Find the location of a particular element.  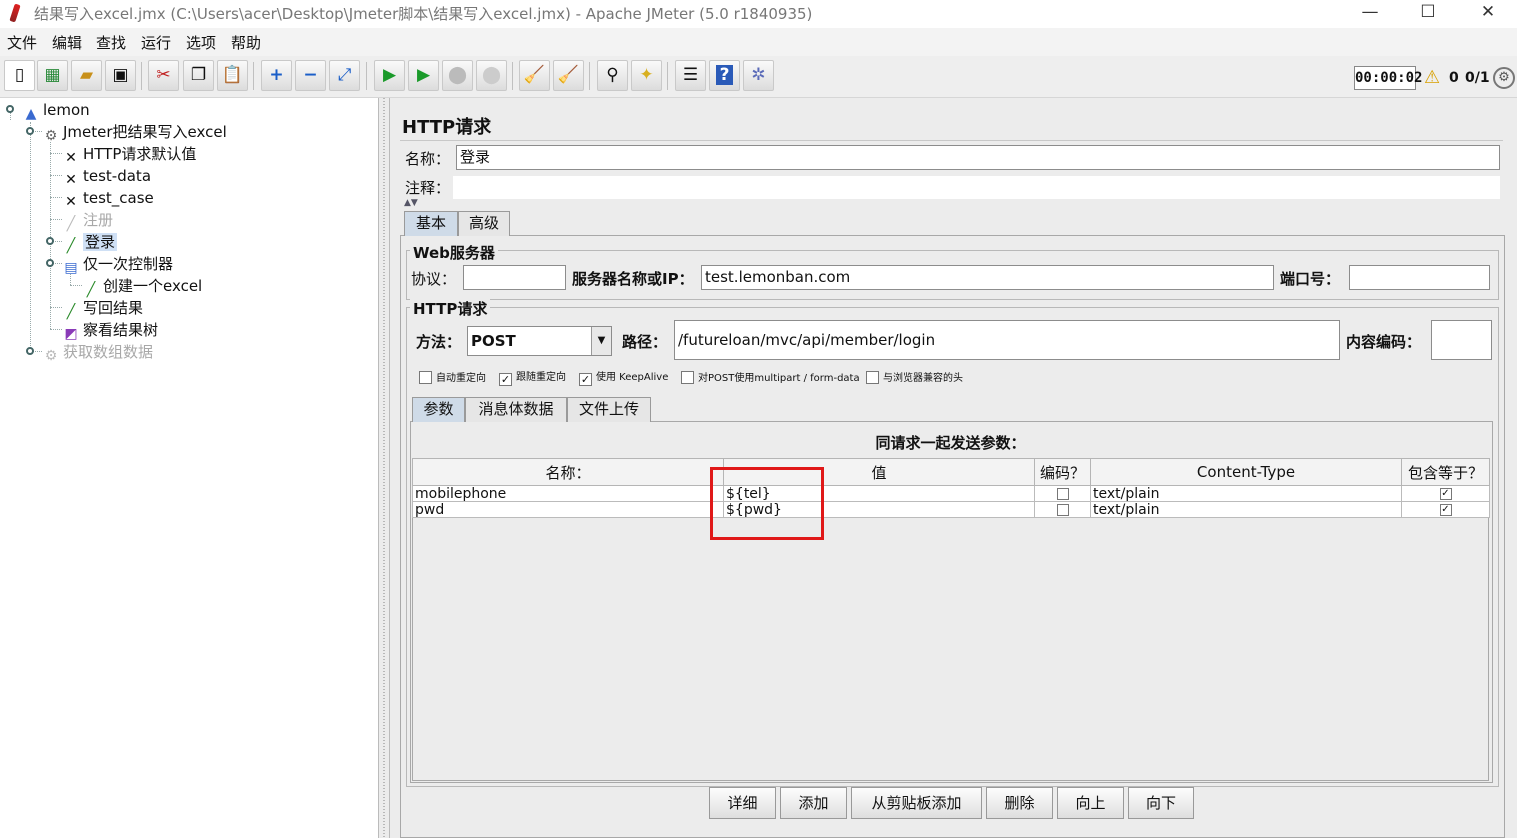

option-multipart: 对POST使用multipart / form-data is located at coordinates (770, 378).